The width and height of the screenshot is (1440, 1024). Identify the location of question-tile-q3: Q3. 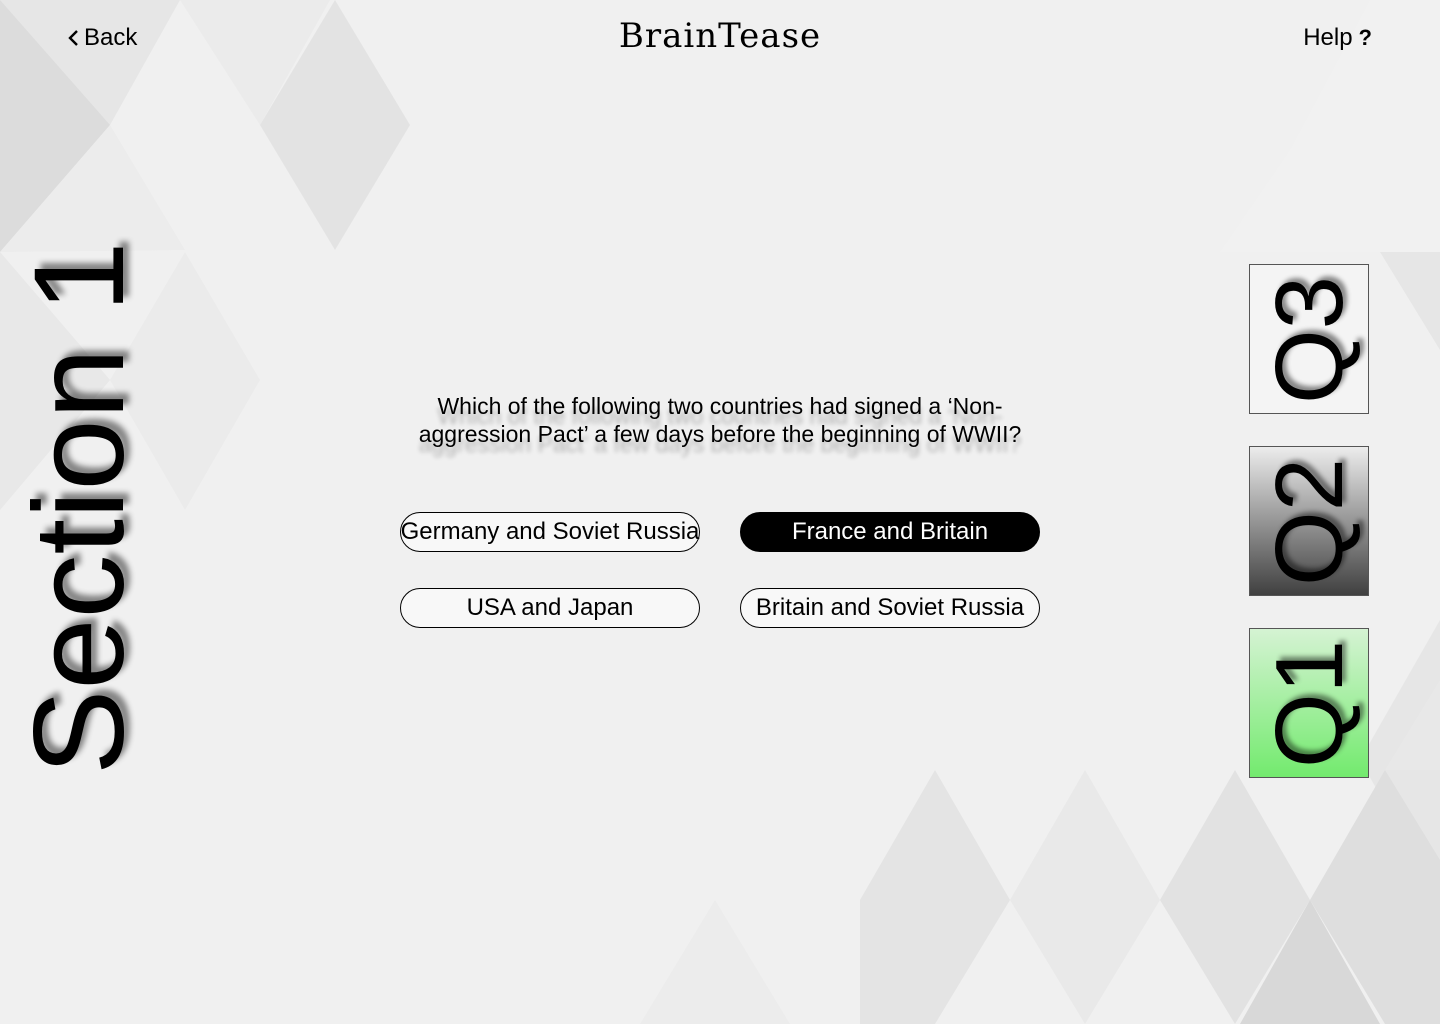
(1309, 339).